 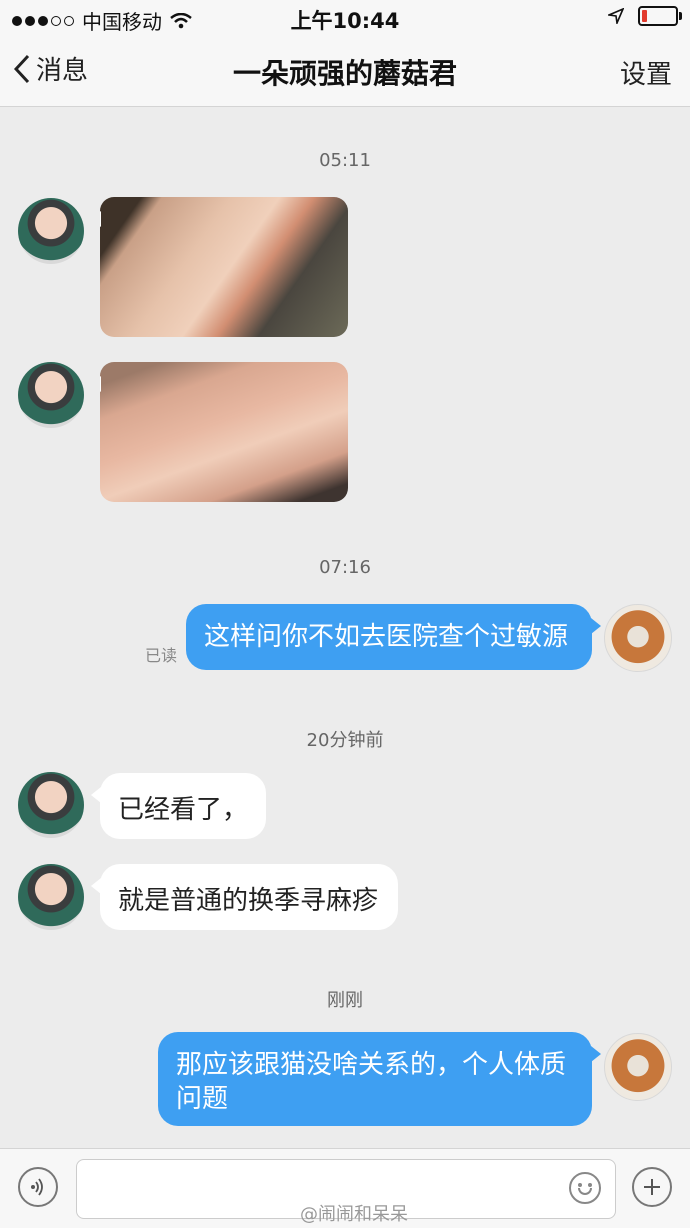 What do you see at coordinates (616, 16) in the screenshot?
I see `location-arrow-icon` at bounding box center [616, 16].